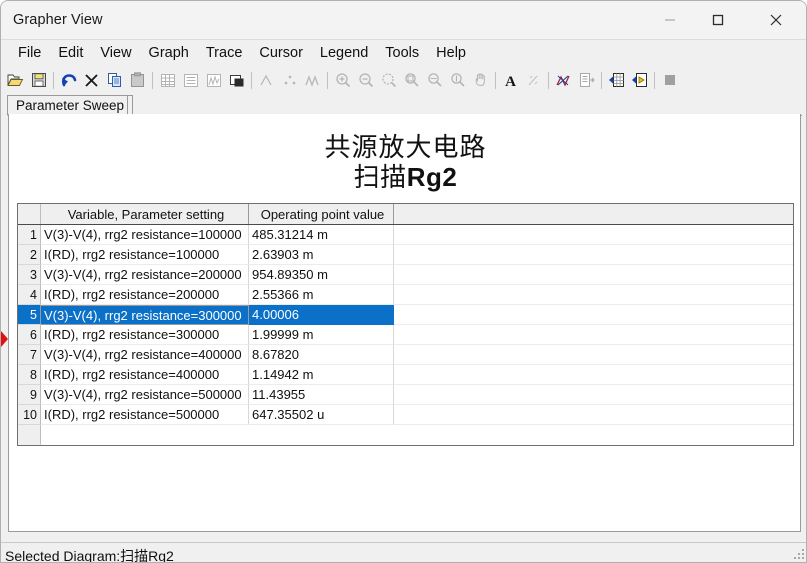 This screenshot has width=807, height=563. I want to click on cell-value: 4.00006, so click(321, 315).